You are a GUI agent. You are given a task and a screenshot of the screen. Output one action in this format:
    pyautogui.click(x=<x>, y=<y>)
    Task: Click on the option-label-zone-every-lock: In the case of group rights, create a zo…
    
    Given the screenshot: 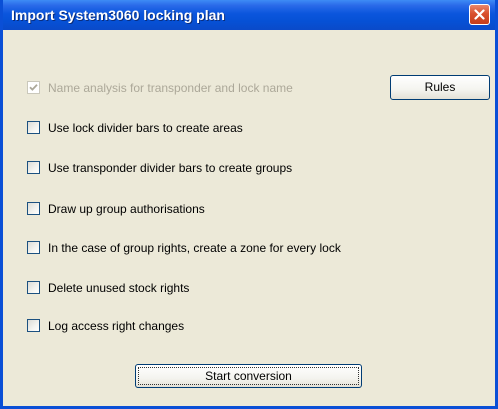 What is the action you would take?
    pyautogui.click(x=194, y=248)
    